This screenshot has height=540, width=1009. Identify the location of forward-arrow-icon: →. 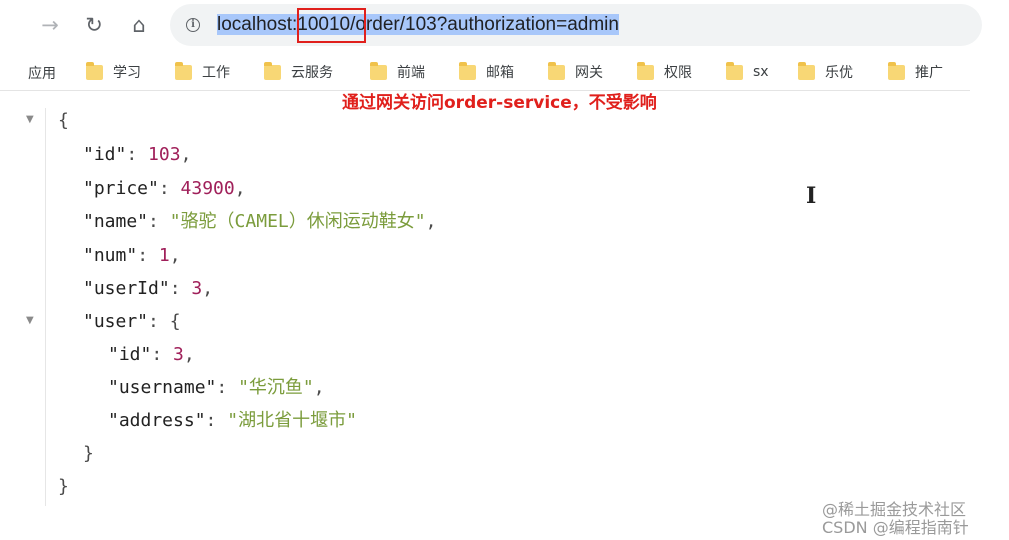
(50, 25).